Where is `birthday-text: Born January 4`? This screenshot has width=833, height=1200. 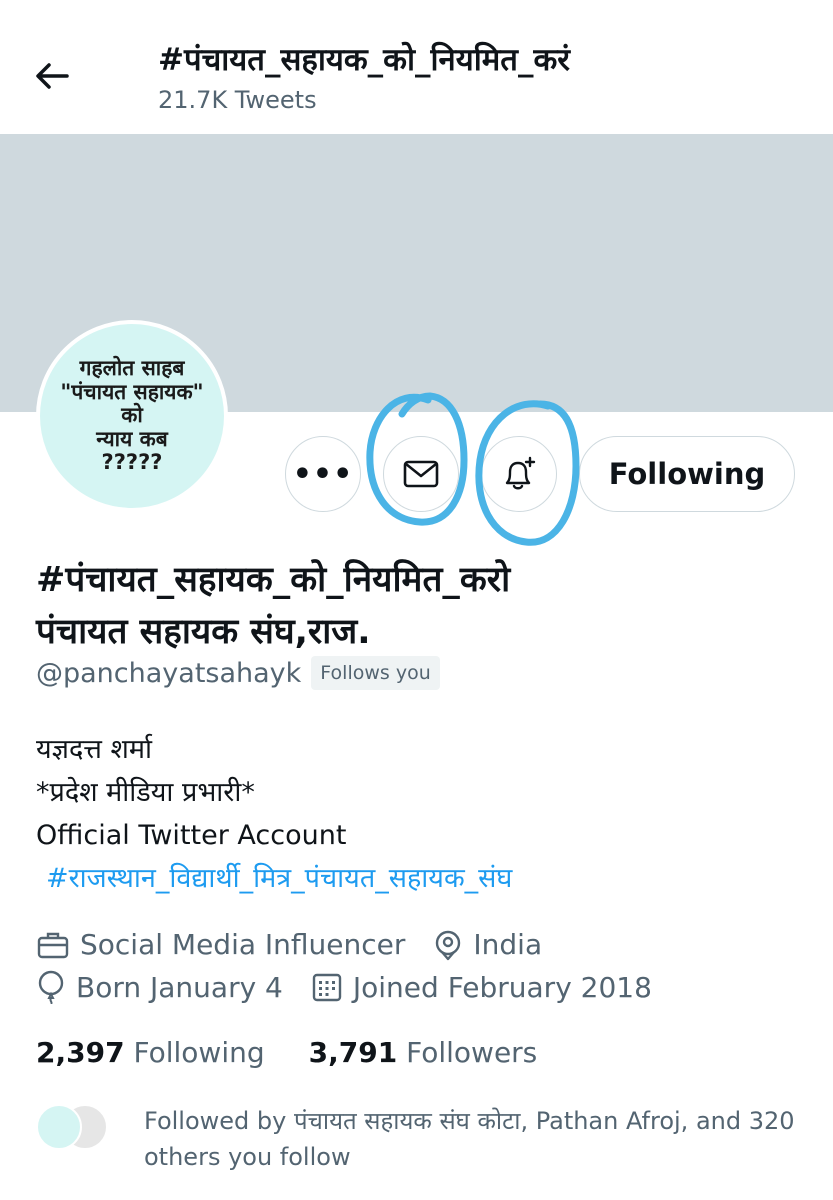 birthday-text: Born January 4 is located at coordinates (179, 987).